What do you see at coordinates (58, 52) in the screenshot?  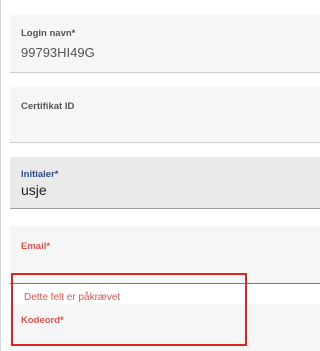 I see `login-name-value: 99793HI49G` at bounding box center [58, 52].